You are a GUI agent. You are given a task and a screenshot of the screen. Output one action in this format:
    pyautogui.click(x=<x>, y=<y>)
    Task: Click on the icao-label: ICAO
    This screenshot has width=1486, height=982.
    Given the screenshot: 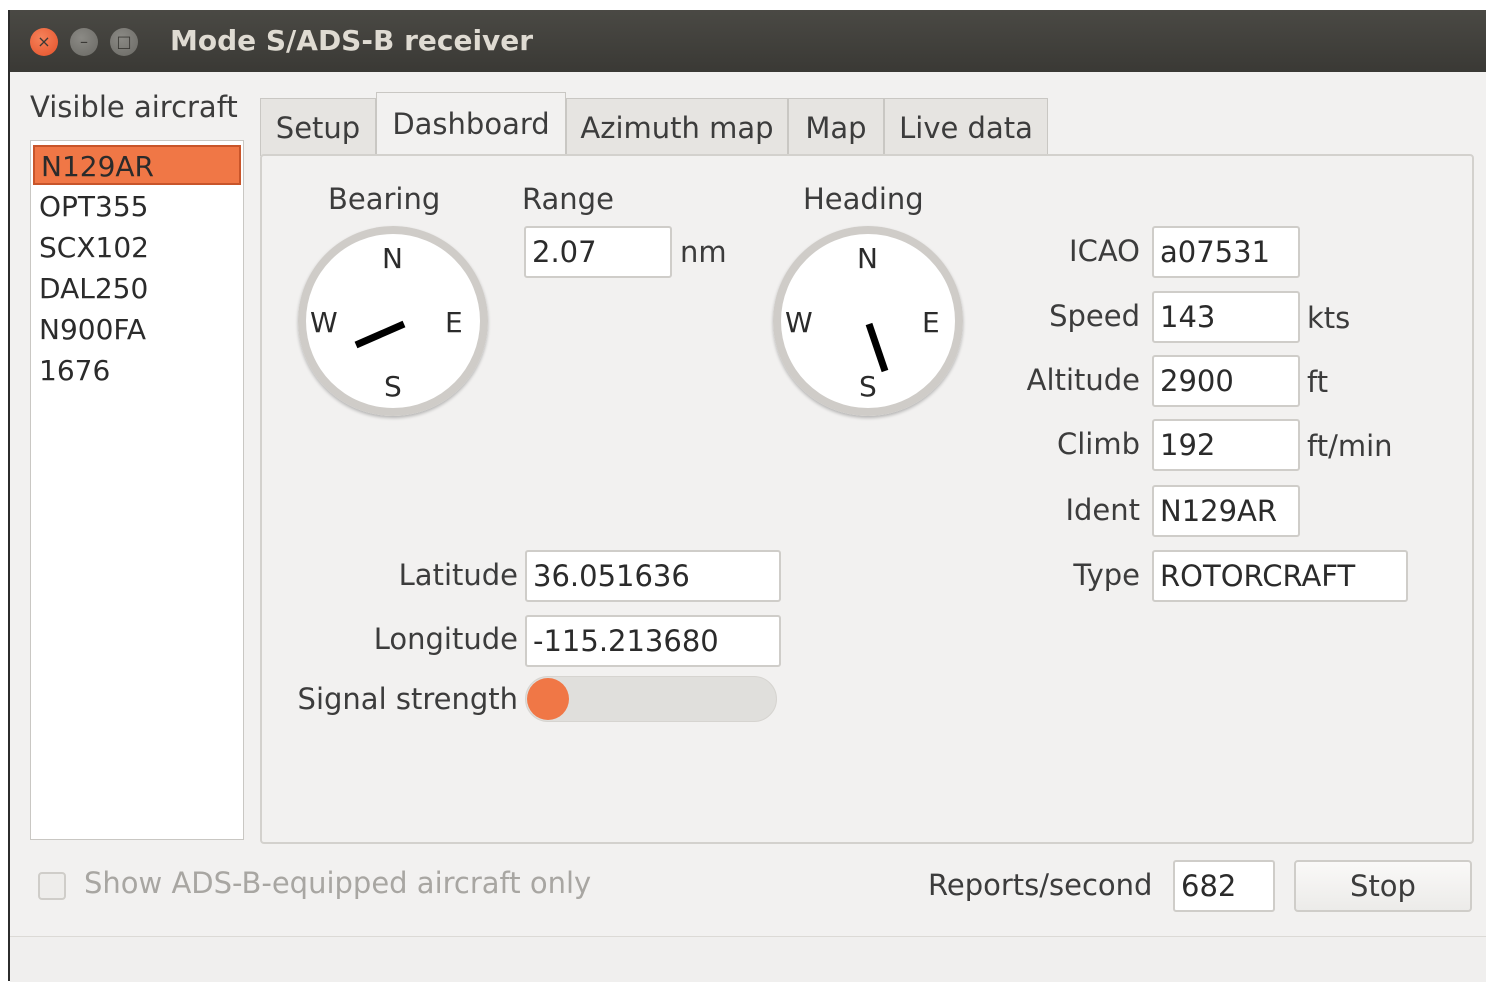 What is the action you would take?
    pyautogui.click(x=1104, y=251)
    